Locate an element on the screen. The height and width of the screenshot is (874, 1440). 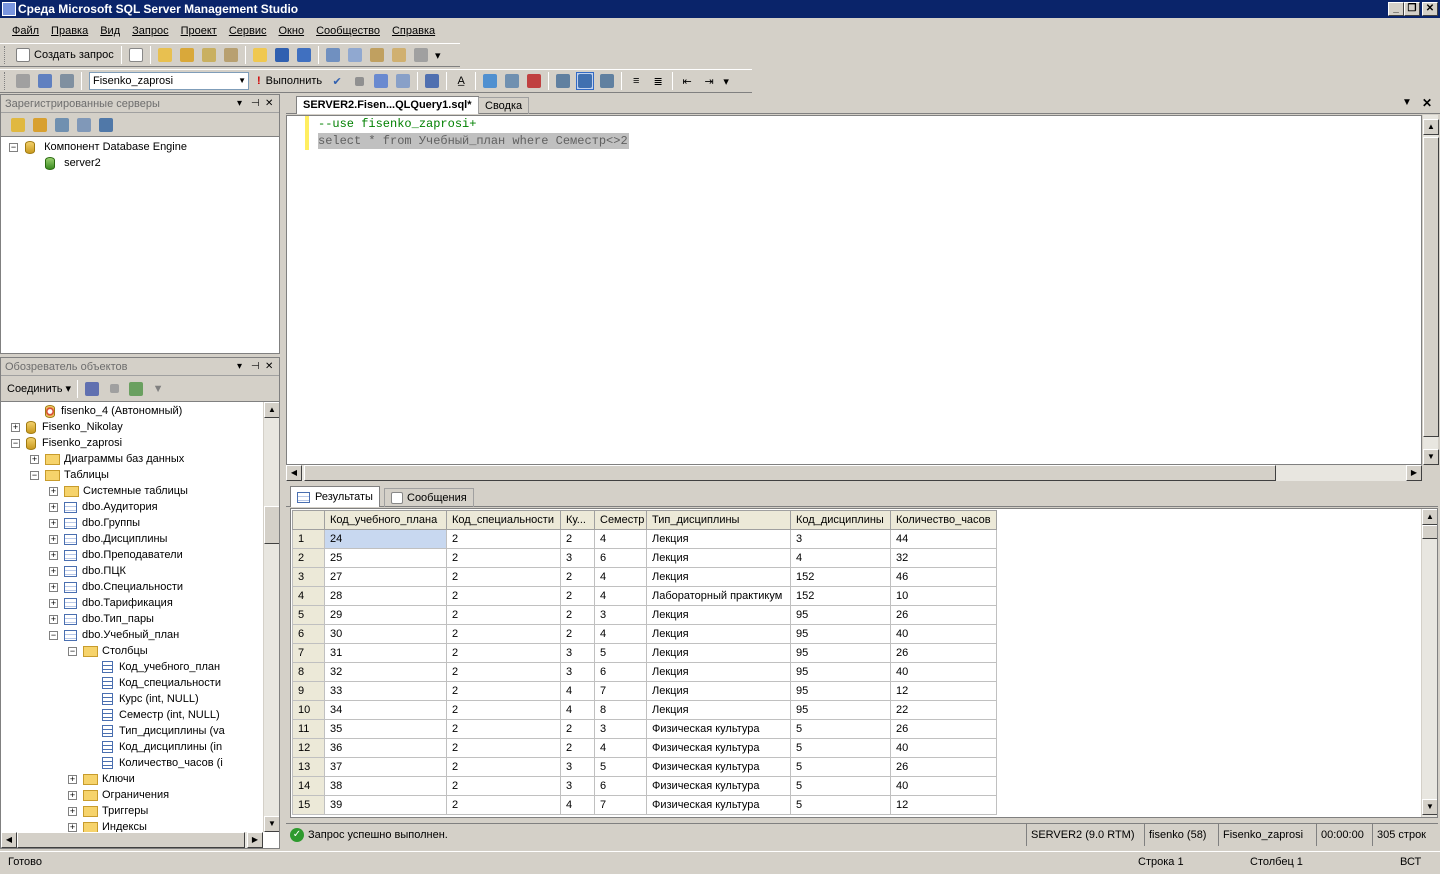
include-plan-icon is located at coordinates (490, 81).